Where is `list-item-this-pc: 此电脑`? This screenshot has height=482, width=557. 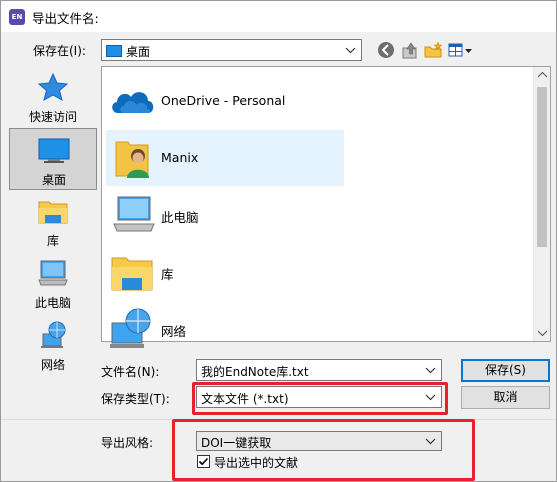 list-item-this-pc: 此电脑 is located at coordinates (225, 215).